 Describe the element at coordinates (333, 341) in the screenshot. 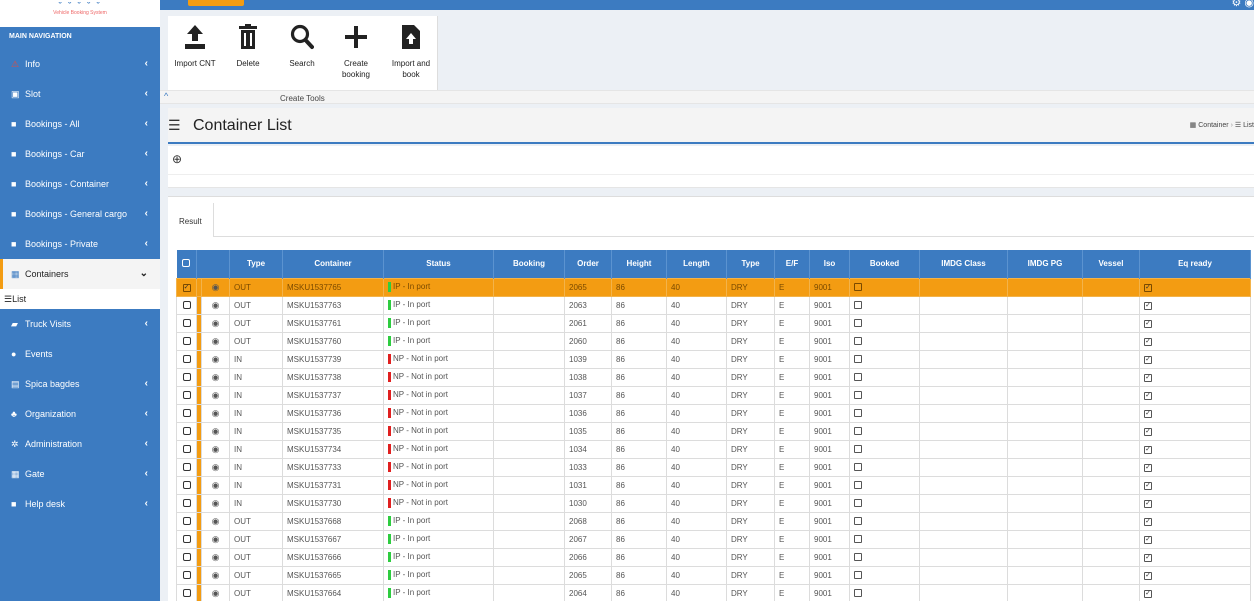

I see `cell-container: MSKU1537760` at that location.